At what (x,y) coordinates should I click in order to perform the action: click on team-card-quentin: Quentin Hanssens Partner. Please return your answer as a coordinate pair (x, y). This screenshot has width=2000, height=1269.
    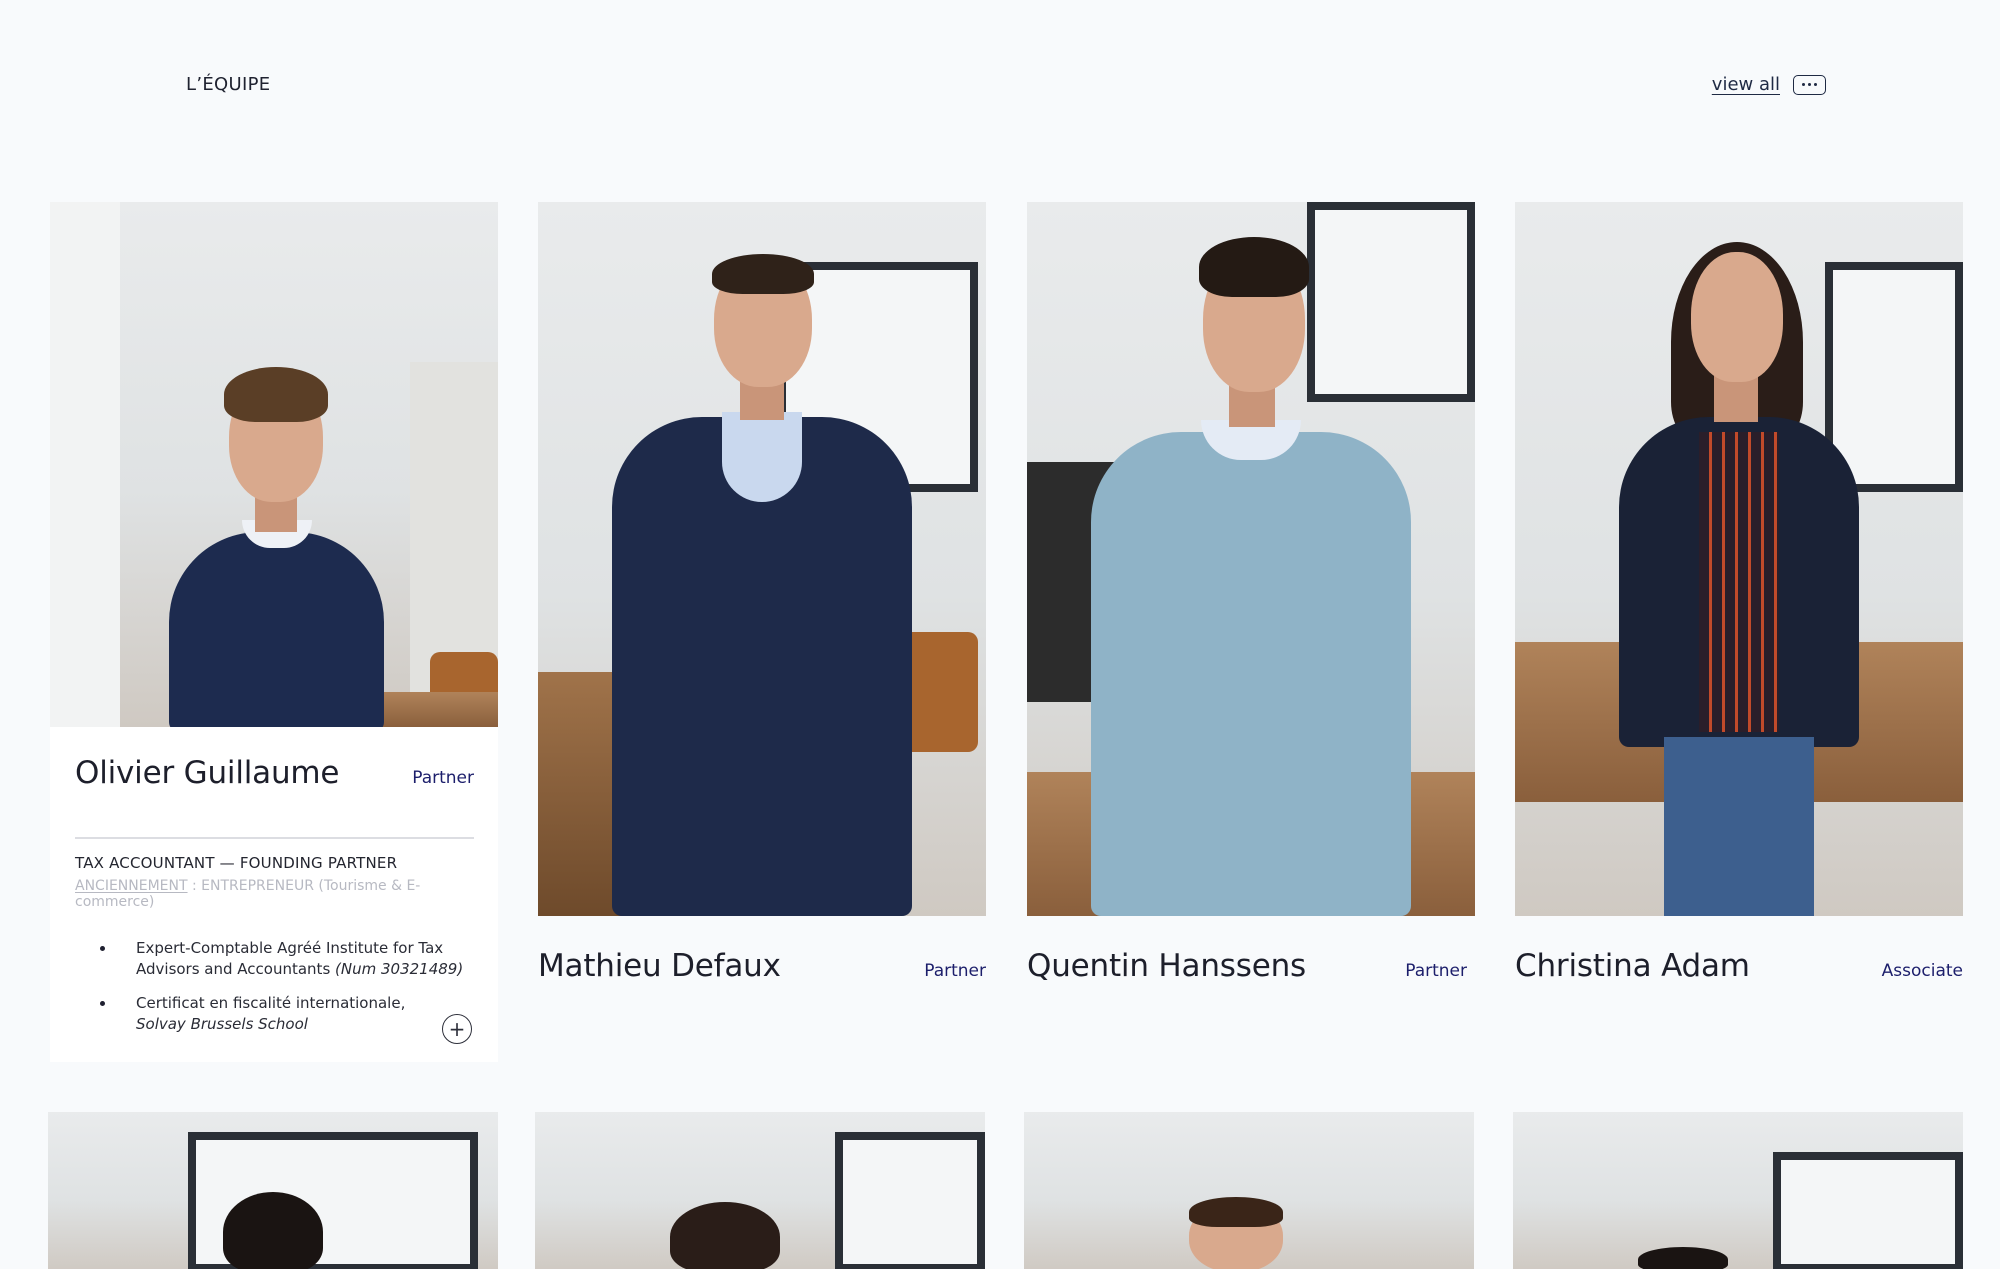
    Looking at the image, I should click on (1251, 593).